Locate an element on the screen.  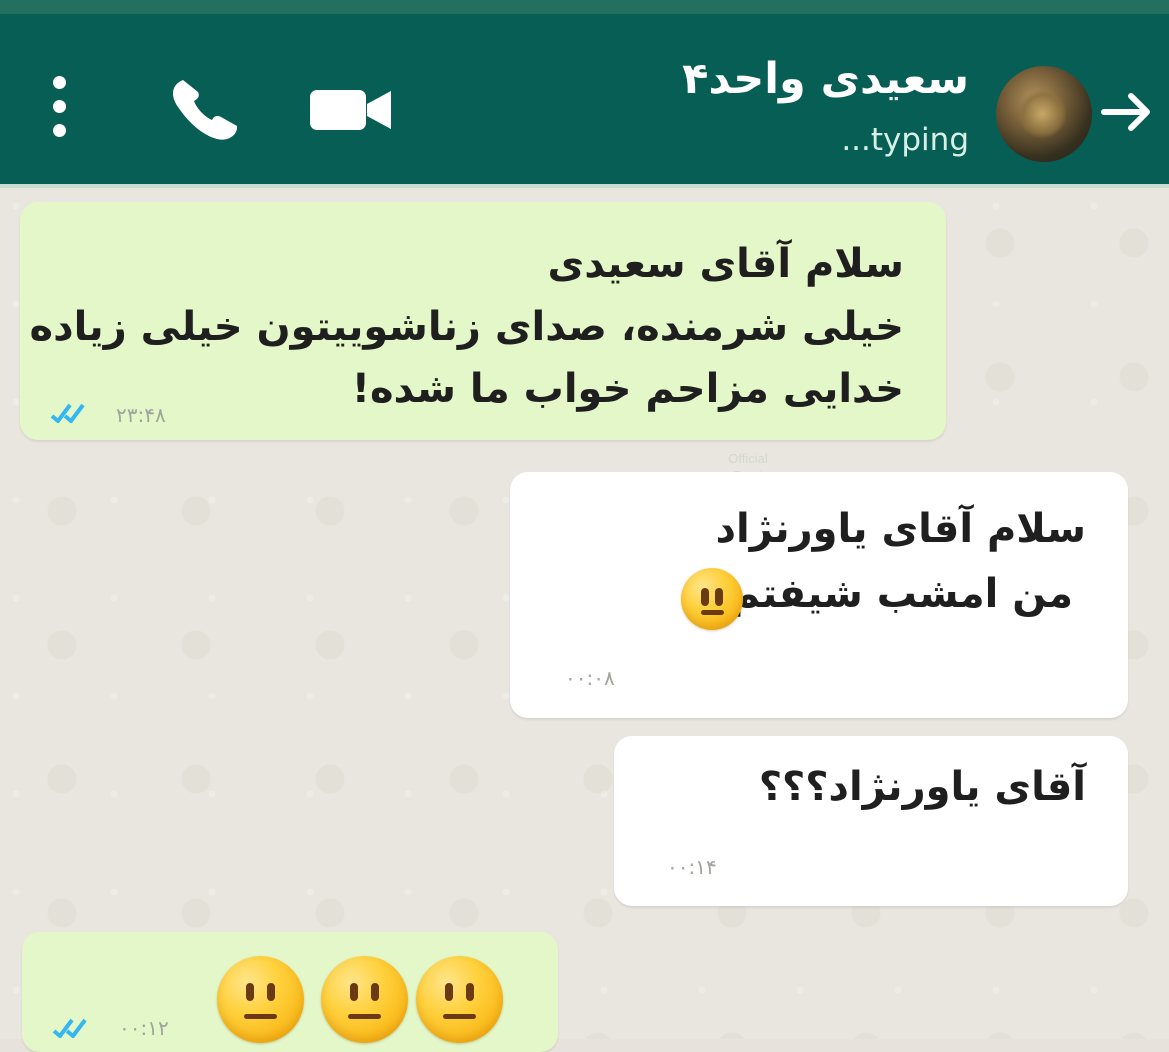
video-call-icon is located at coordinates (352, 110).